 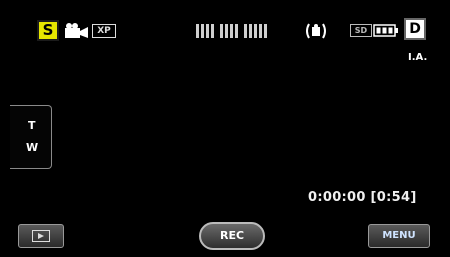 I want to click on playback-icon, so click(x=41, y=236).